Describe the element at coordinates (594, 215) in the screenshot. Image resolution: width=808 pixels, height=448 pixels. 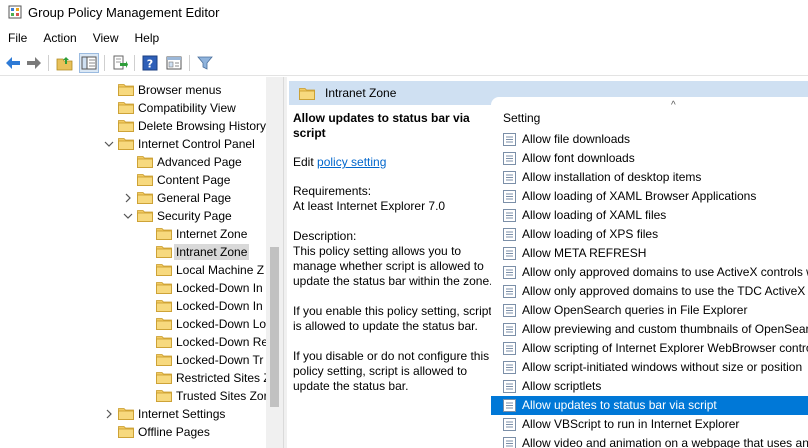
I see `list-item-label: Allow loading of XAML files` at that location.